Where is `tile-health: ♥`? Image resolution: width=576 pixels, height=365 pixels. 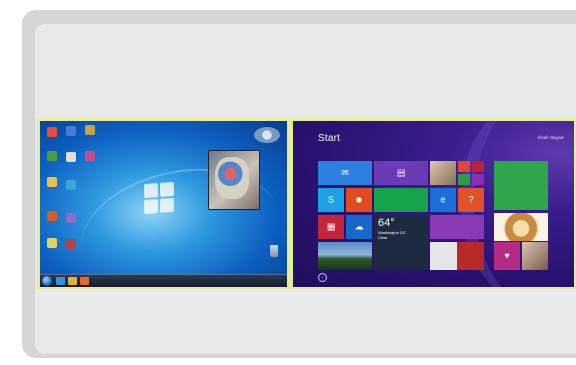
tile-health: ♥ is located at coordinates (507, 256).